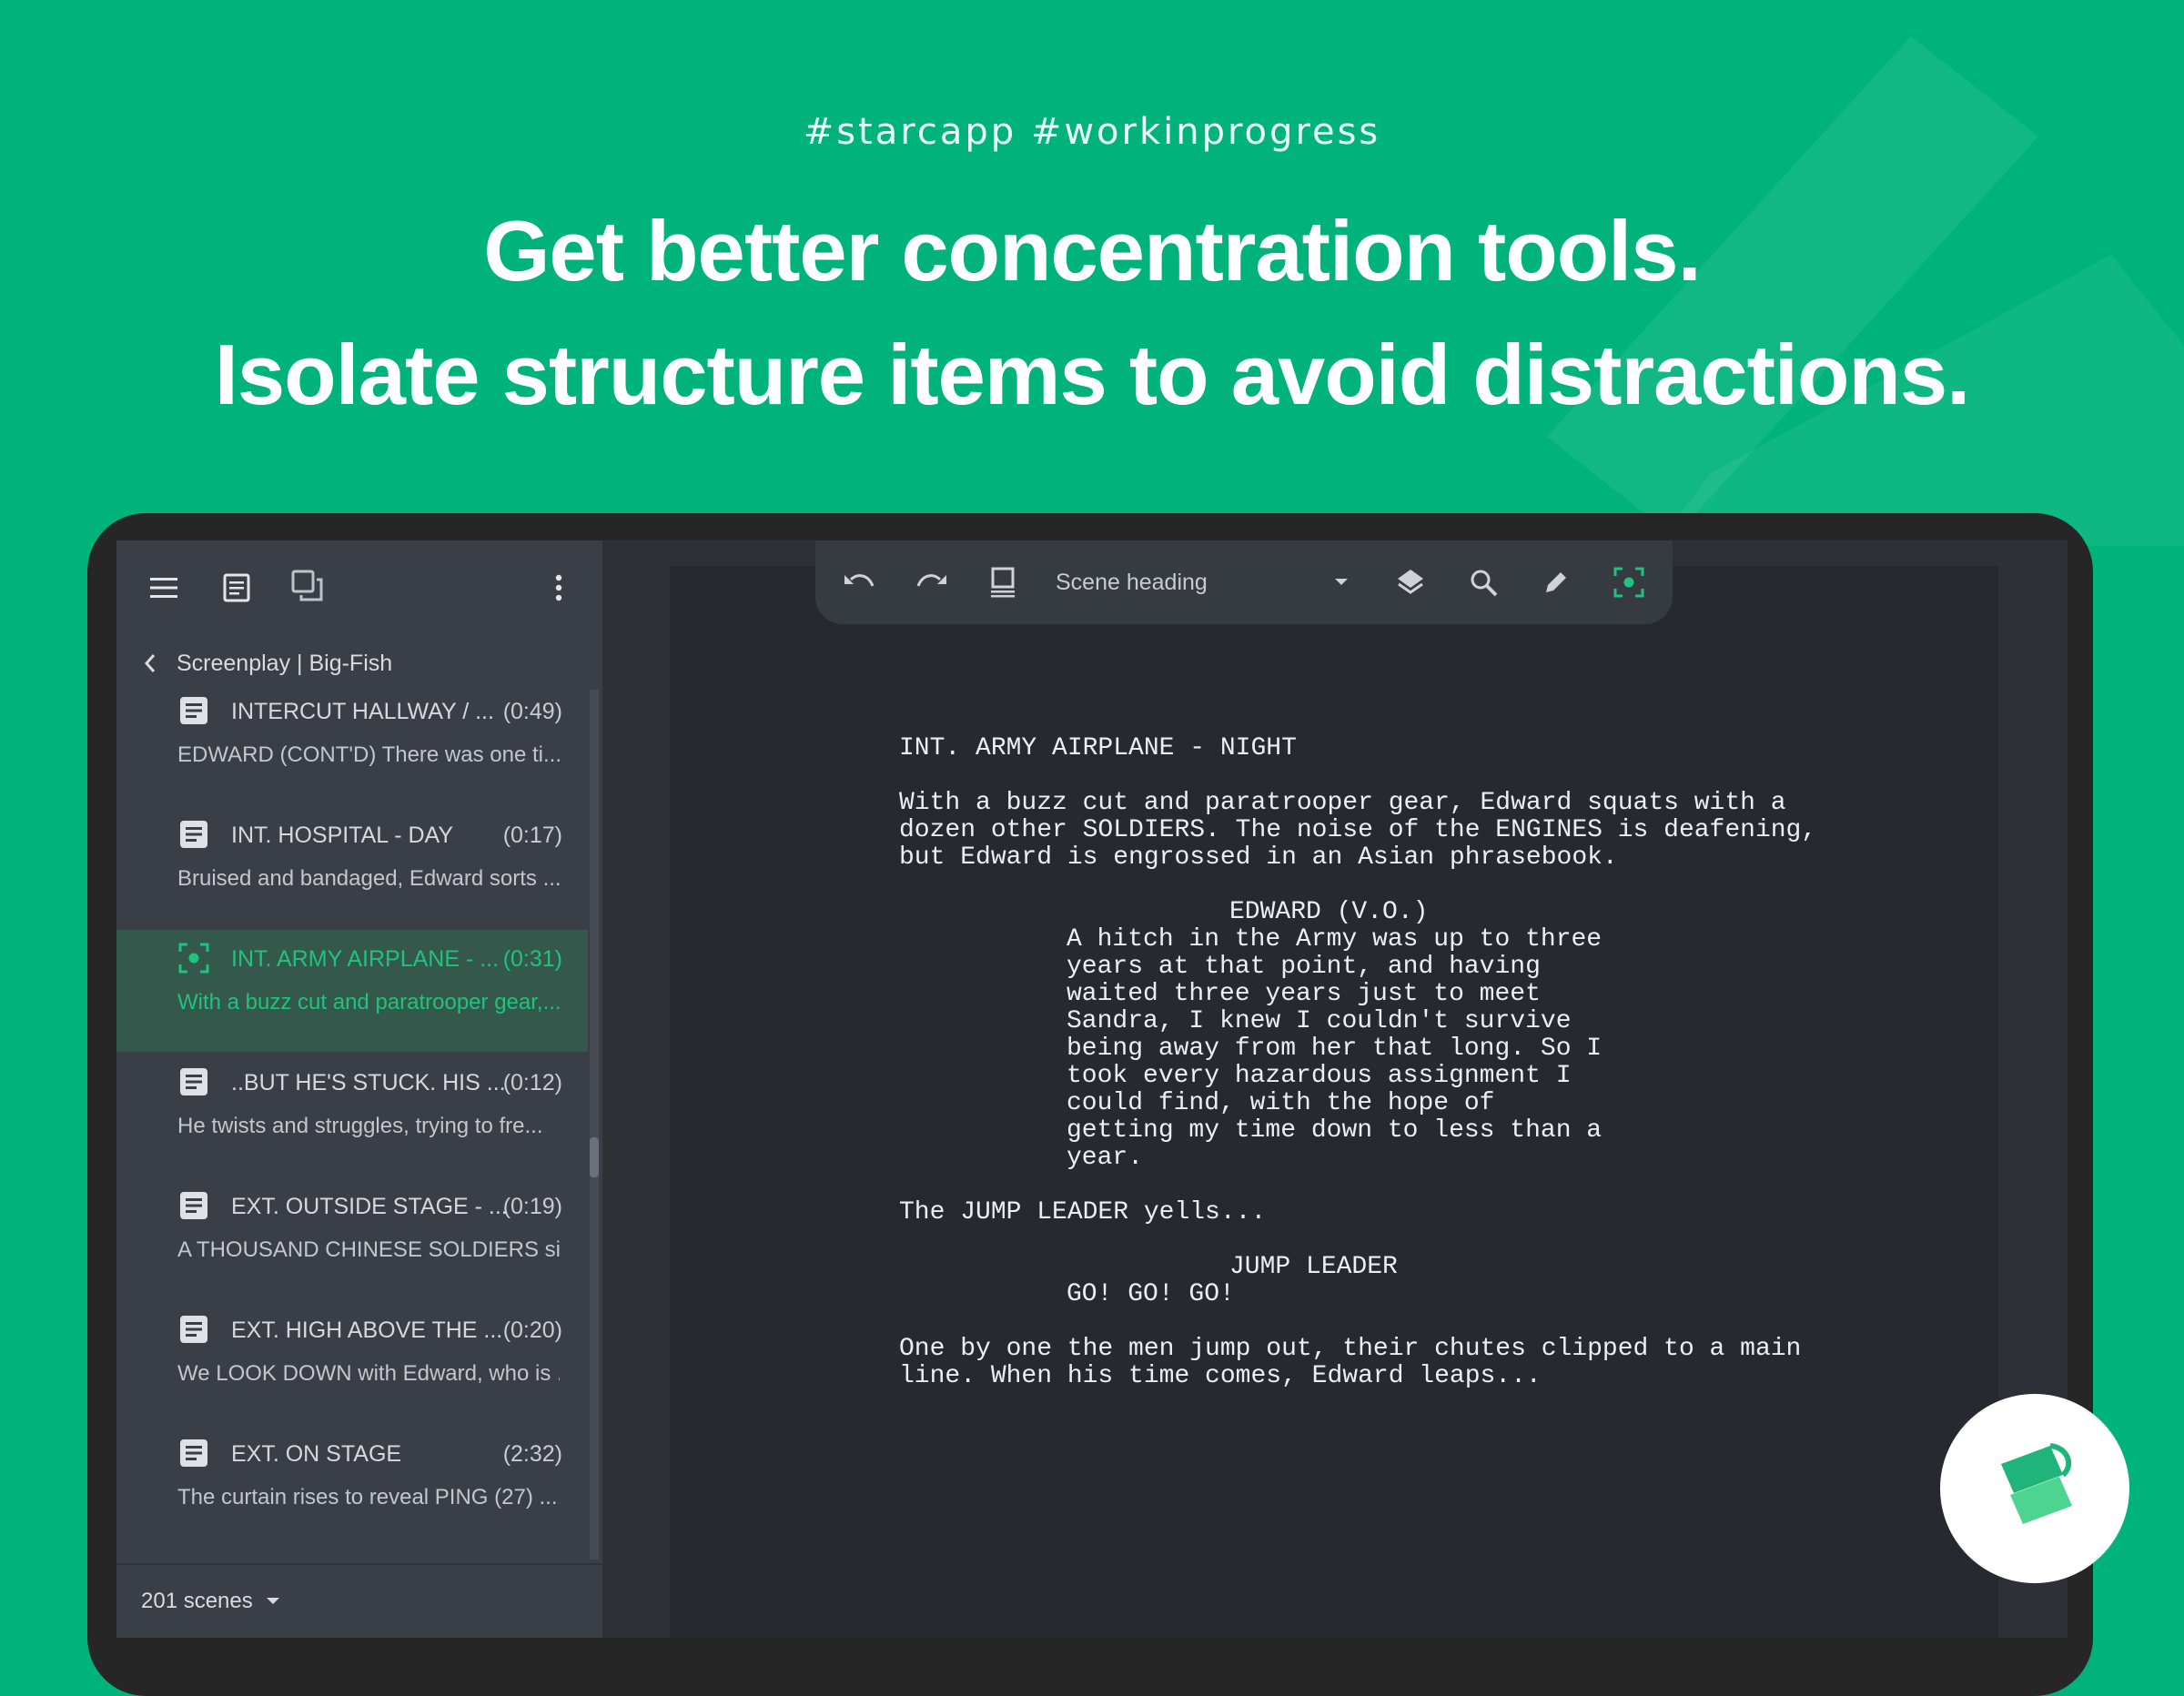 The width and height of the screenshot is (2184, 1696). What do you see at coordinates (532, 711) in the screenshot?
I see `scene-duration: (0:49)` at bounding box center [532, 711].